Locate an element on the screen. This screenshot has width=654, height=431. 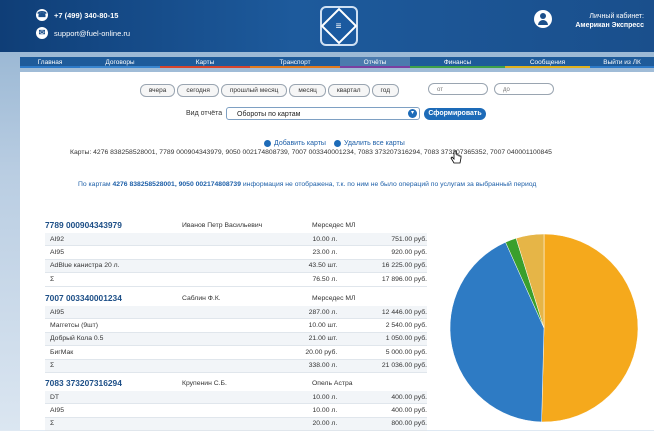
row-amount: 17 896.00 руб. is located at coordinates (404, 279).